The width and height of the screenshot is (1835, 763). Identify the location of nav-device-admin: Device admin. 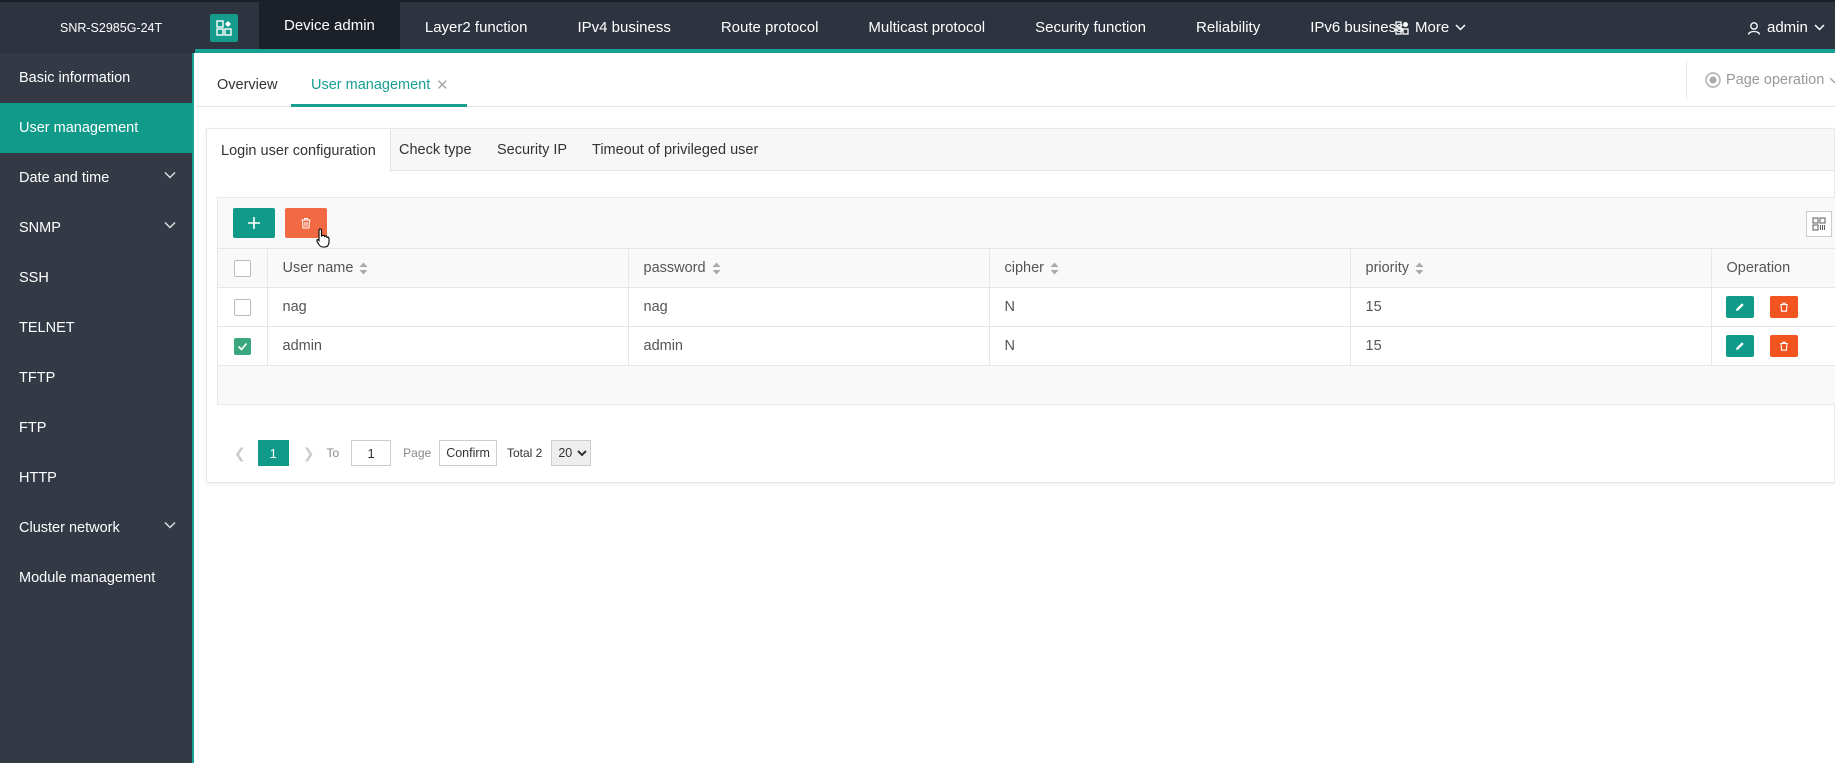
(329, 27).